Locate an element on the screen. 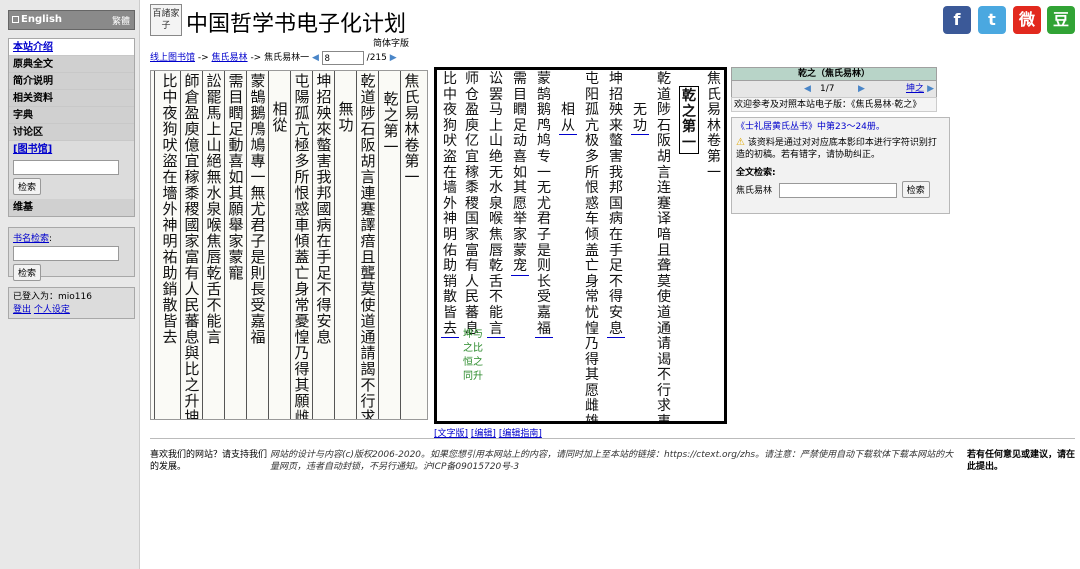 The height and width of the screenshot is (569, 1080). nav-forum: 讨论区 is located at coordinates (71, 132).